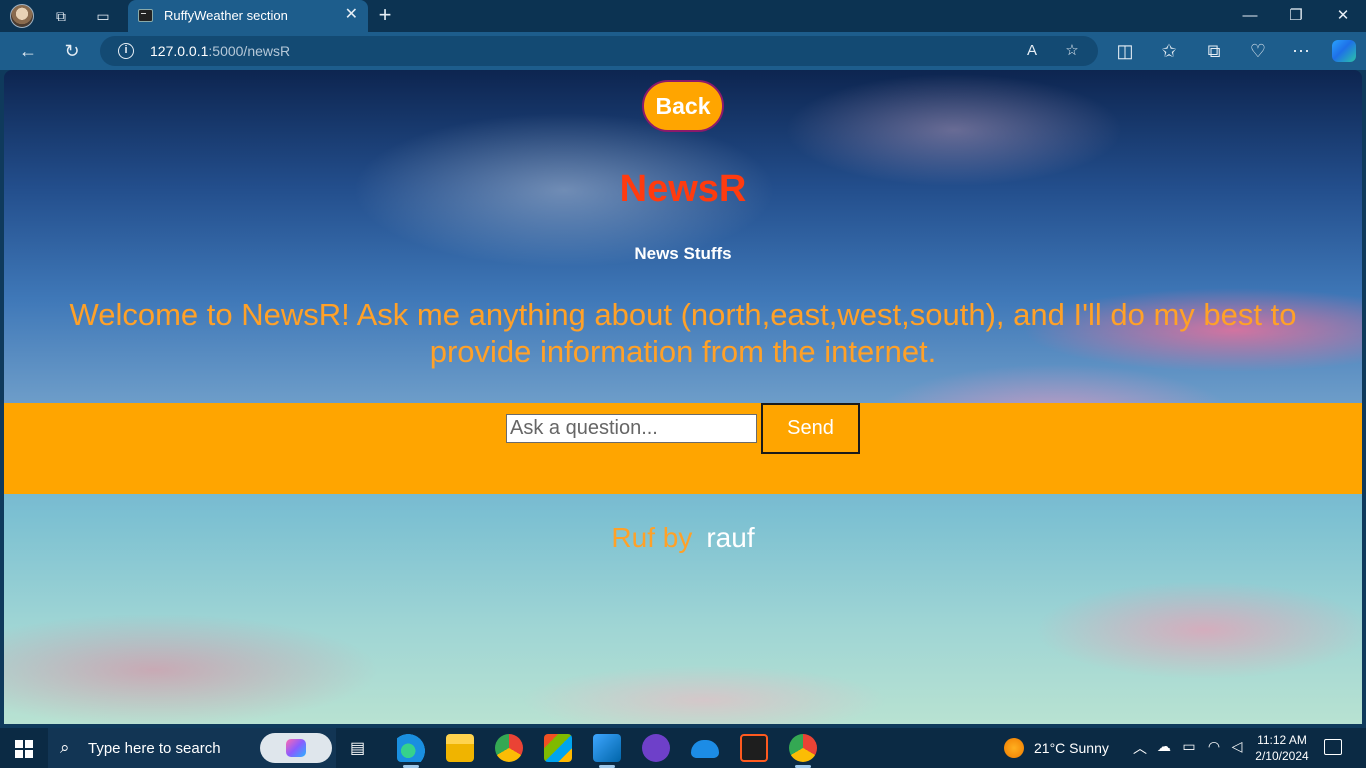  What do you see at coordinates (72, 51) in the screenshot?
I see `refresh-icon: ↻` at bounding box center [72, 51].